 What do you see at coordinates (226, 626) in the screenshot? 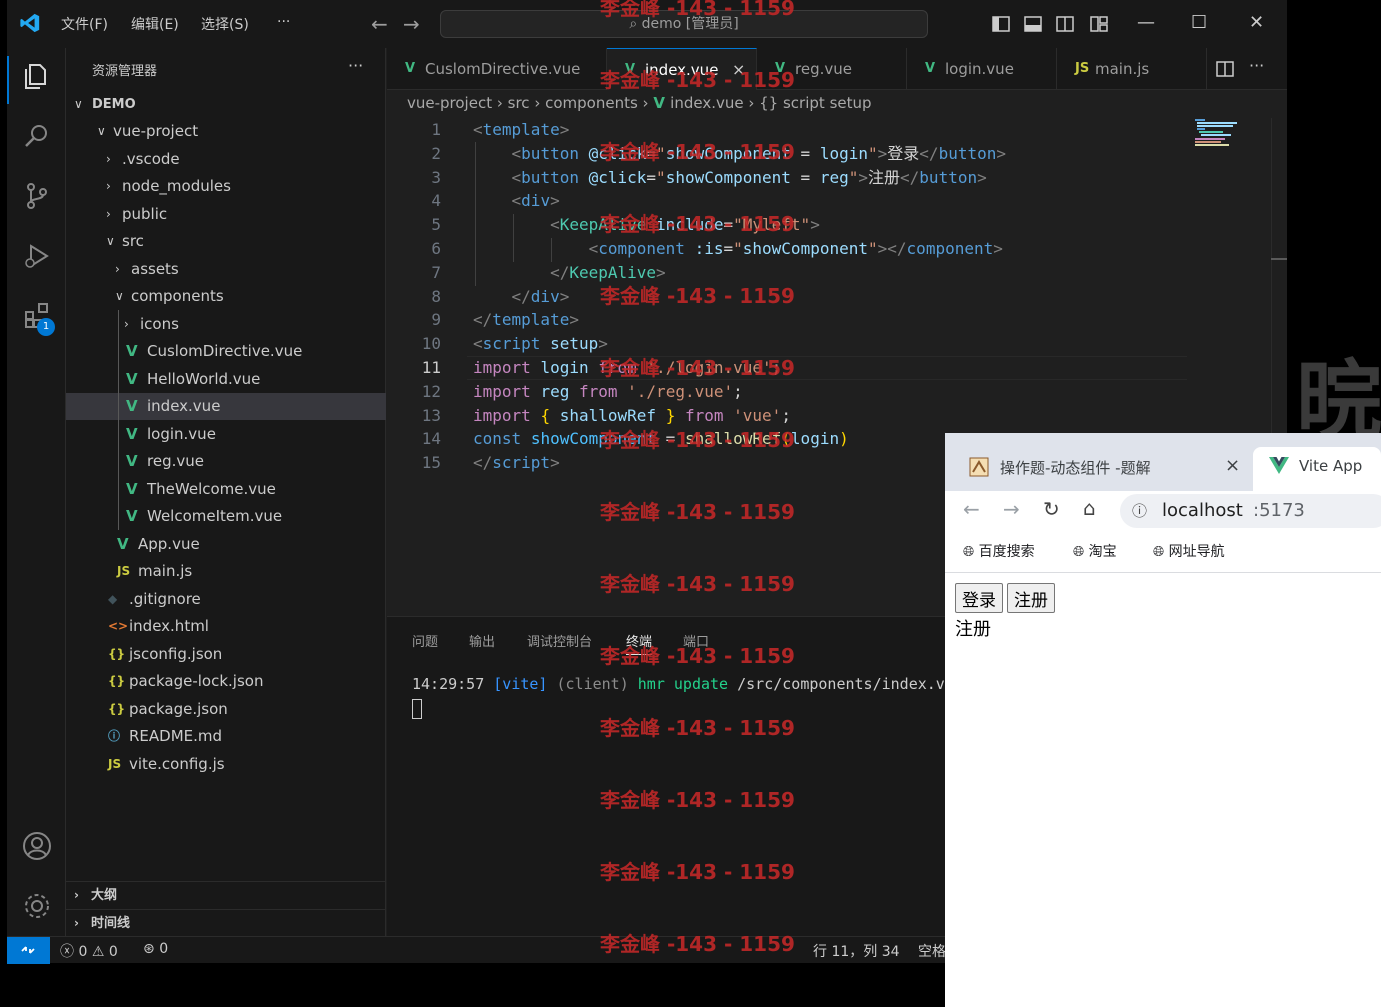
I see `tree-item: <> index.html` at bounding box center [226, 626].